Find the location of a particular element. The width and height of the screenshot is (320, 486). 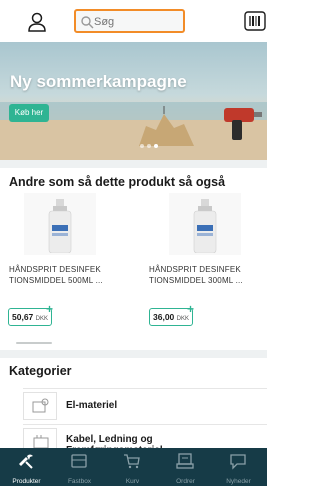

search-icon is located at coordinates (87, 22).